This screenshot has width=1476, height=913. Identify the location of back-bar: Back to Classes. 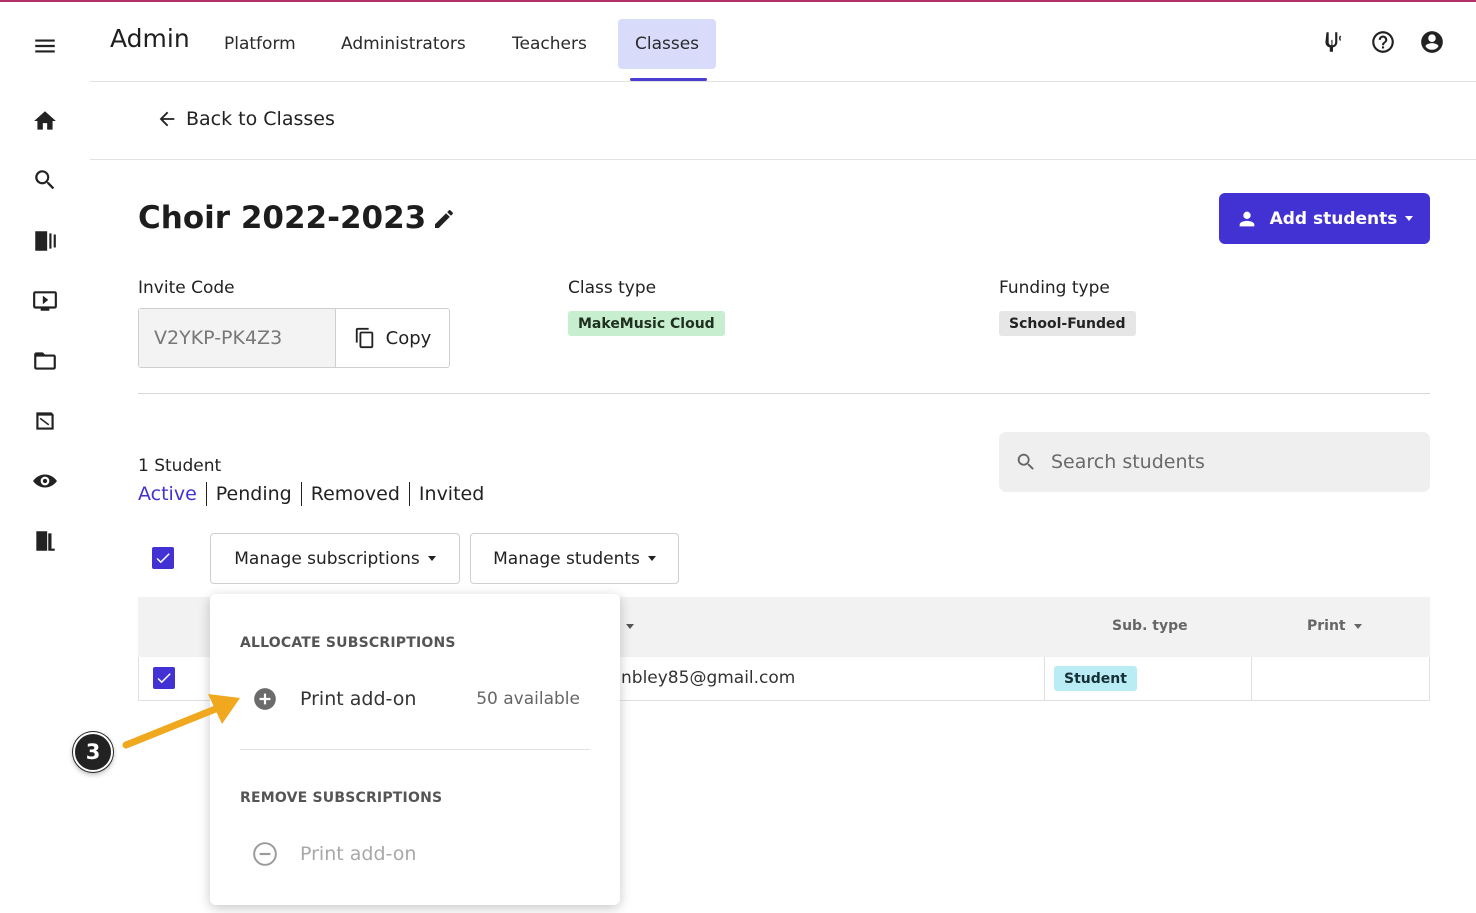
(783, 121).